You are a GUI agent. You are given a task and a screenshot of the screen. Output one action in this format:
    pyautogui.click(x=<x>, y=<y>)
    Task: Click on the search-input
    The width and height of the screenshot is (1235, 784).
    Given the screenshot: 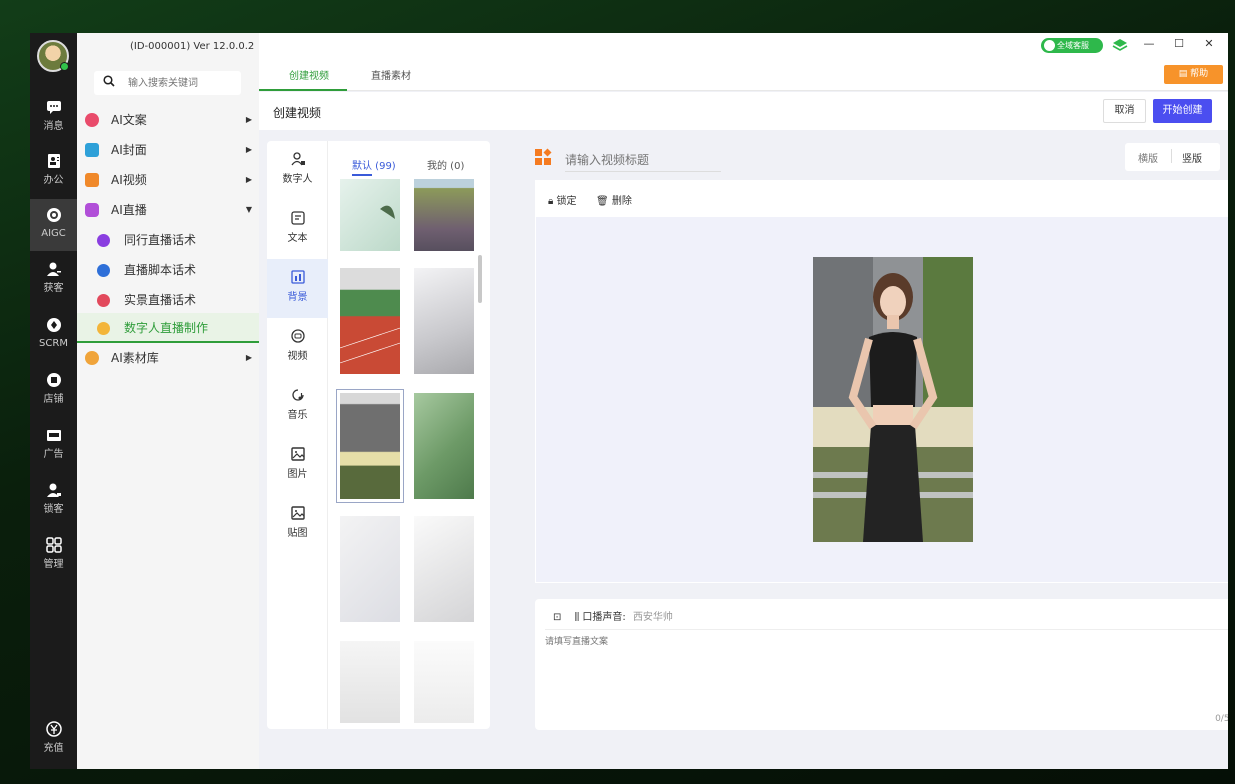 What is the action you would take?
    pyautogui.click(x=180, y=83)
    